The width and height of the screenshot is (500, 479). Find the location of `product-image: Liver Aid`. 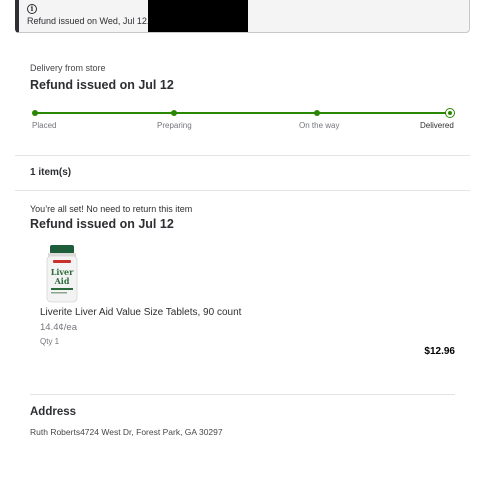

product-image: Liver Aid is located at coordinates (62, 274).